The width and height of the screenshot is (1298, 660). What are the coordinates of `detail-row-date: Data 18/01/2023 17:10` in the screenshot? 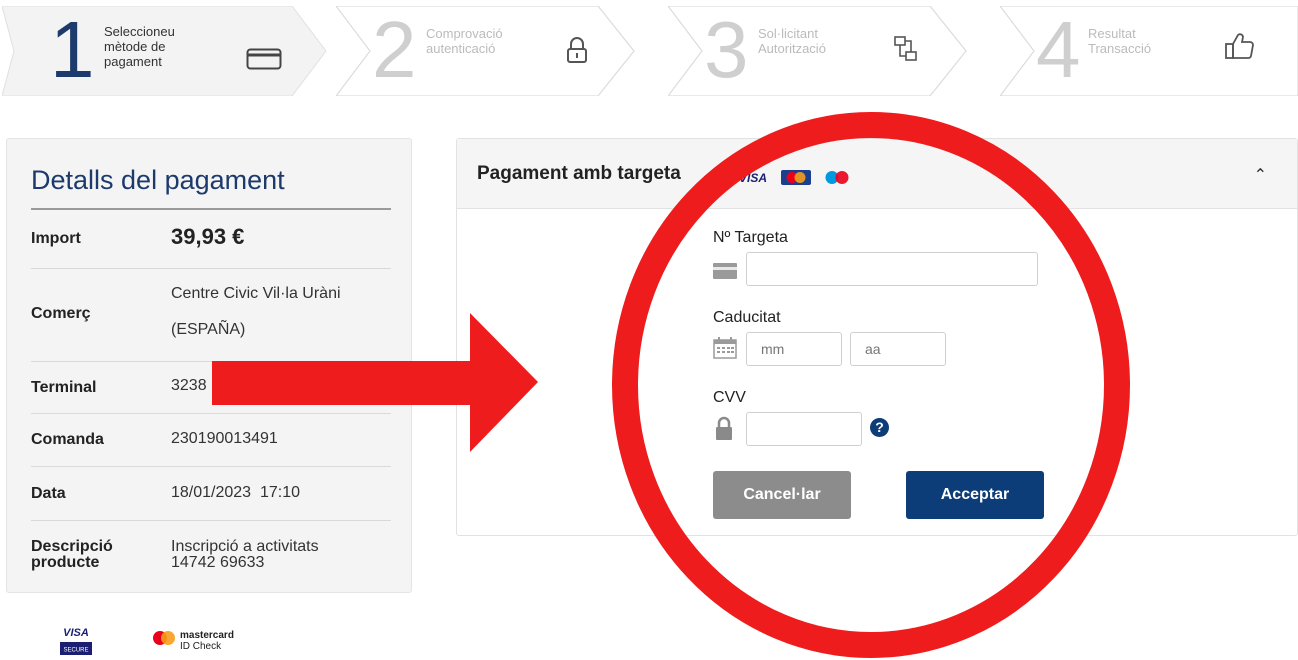 It's located at (211, 494).